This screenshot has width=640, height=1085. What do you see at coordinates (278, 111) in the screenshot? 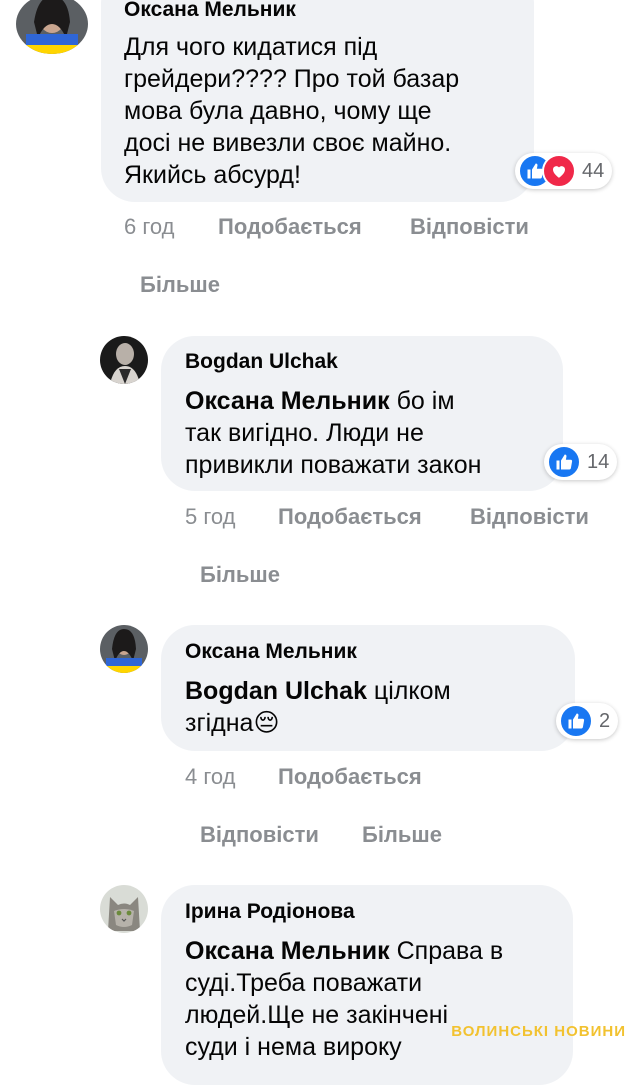
I see `comment-text-line: мова була давно, чому ще` at bounding box center [278, 111].